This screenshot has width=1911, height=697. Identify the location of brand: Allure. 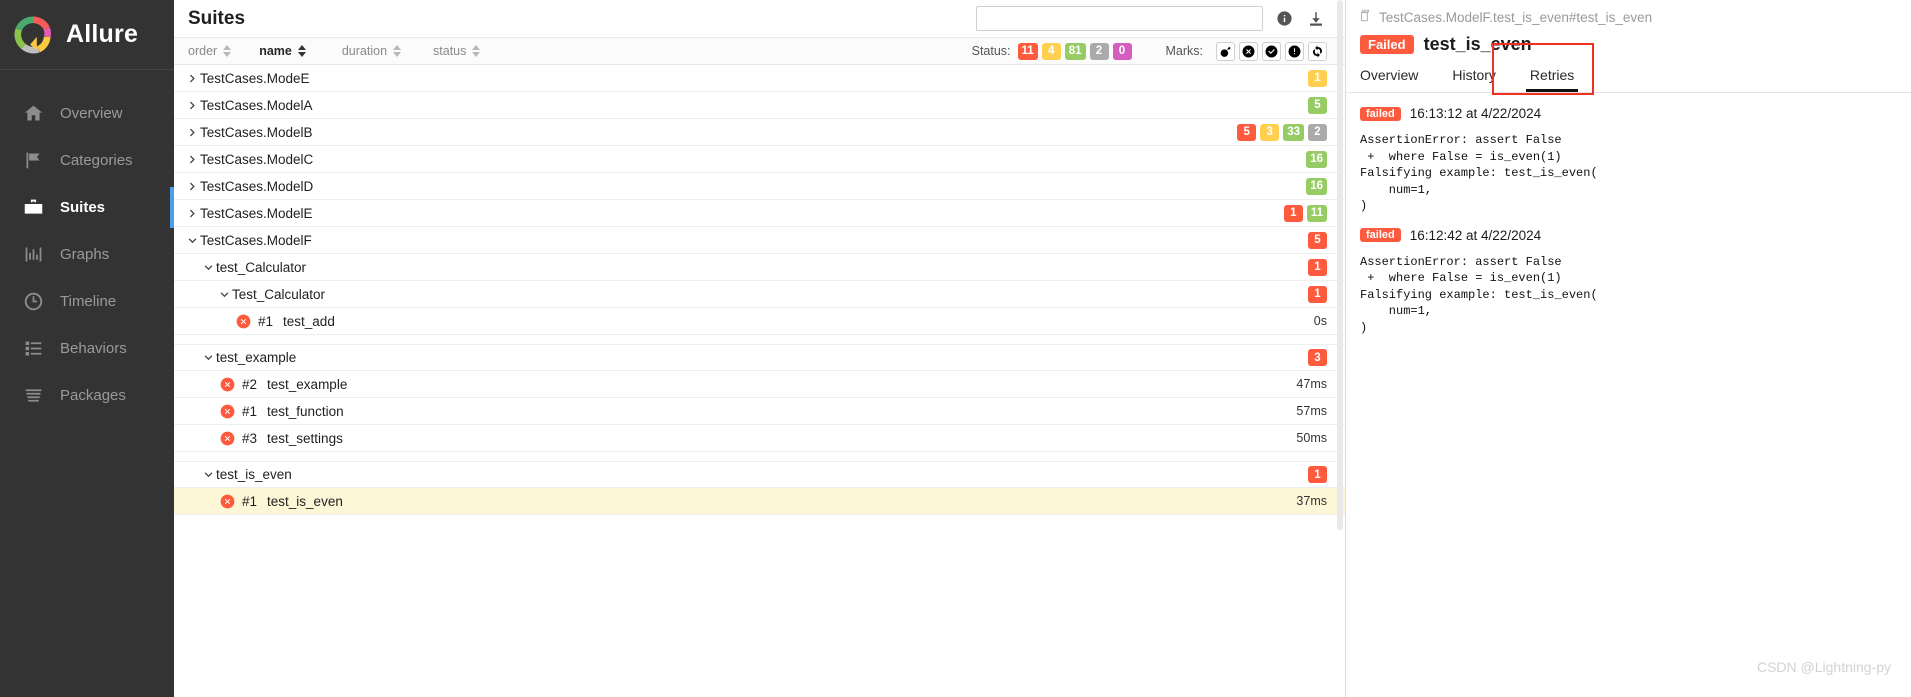
(87, 35).